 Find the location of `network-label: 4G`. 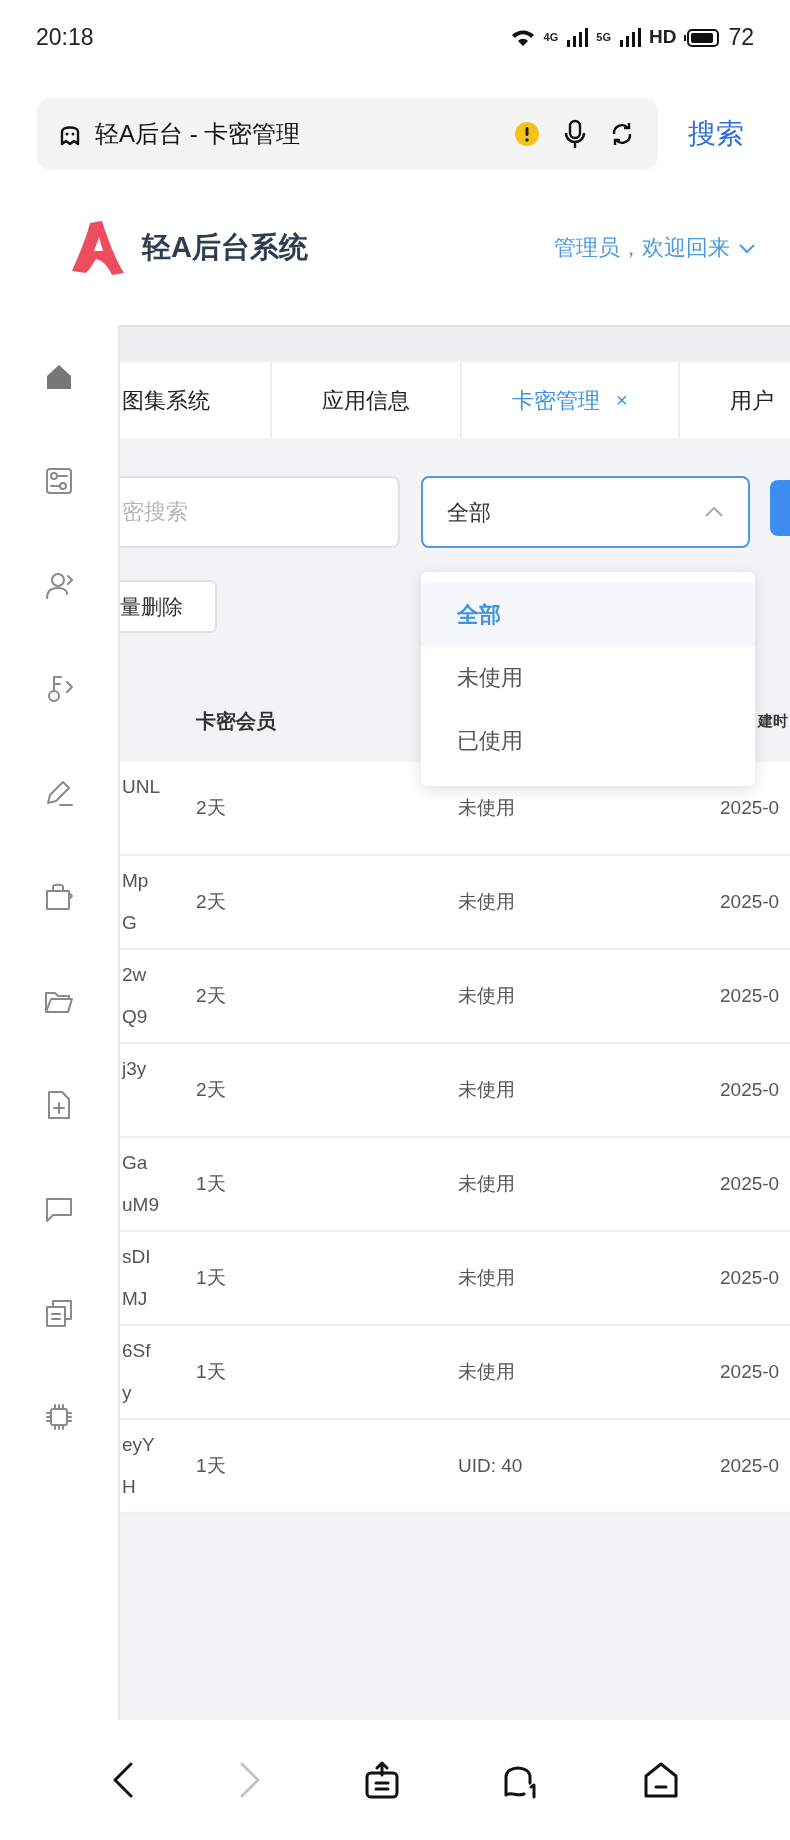

network-label: 4G is located at coordinates (551, 37).